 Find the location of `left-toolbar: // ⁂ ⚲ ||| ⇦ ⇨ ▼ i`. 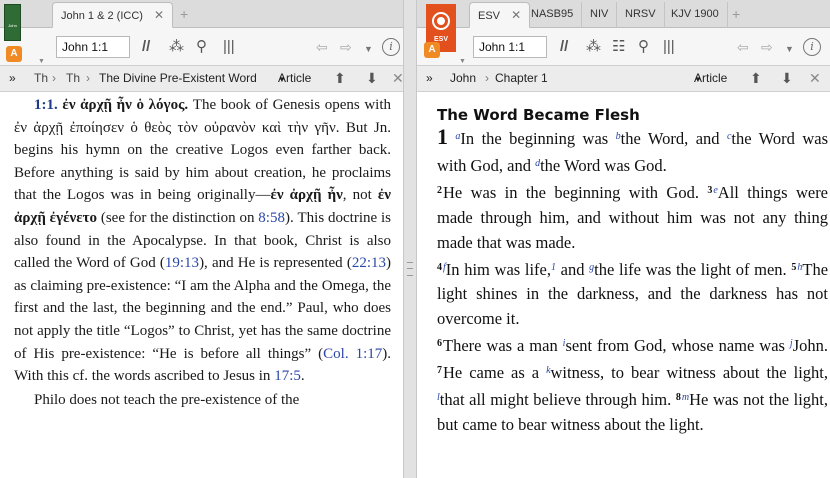

left-toolbar: // ⁂ ⚲ ||| ⇦ ⇨ ▼ i is located at coordinates (201, 47).